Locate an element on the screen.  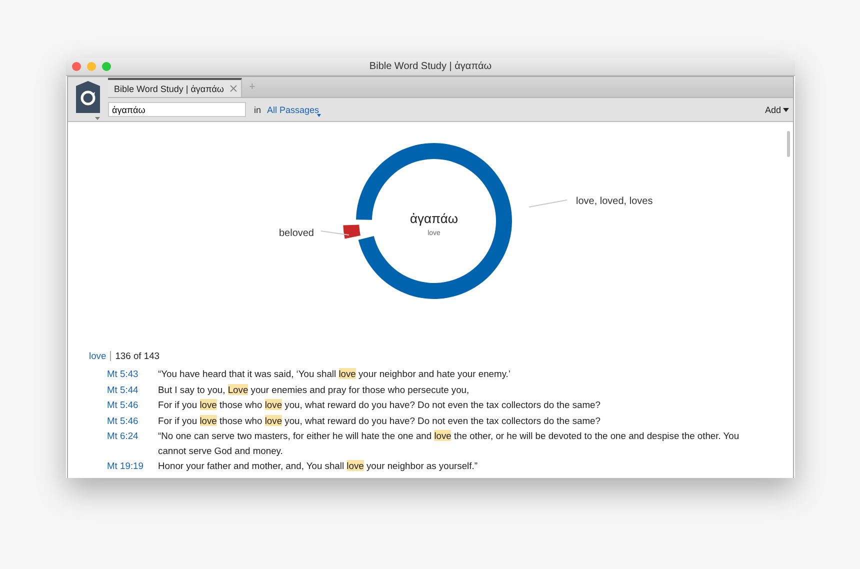
close-icon is located at coordinates (233, 88).